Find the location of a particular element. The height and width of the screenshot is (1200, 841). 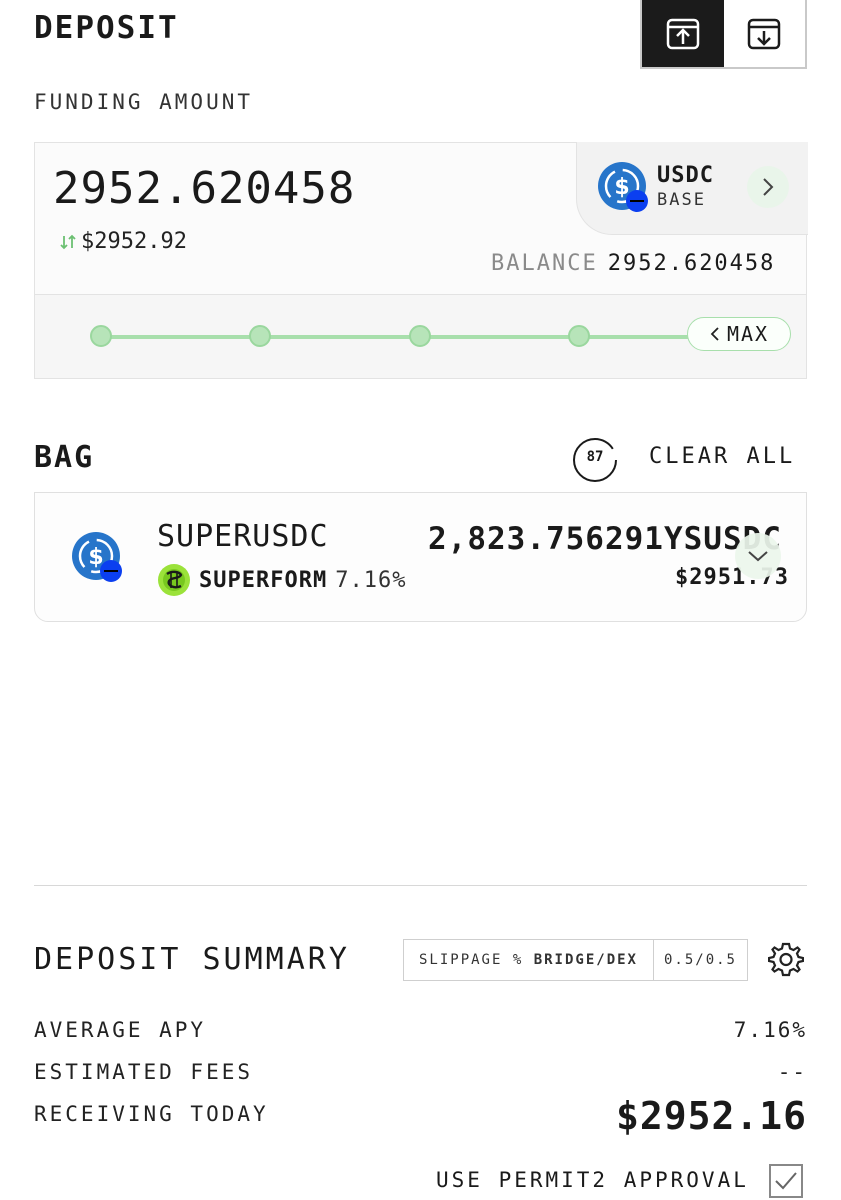

protocol-name: SUPERFORM is located at coordinates (263, 580).